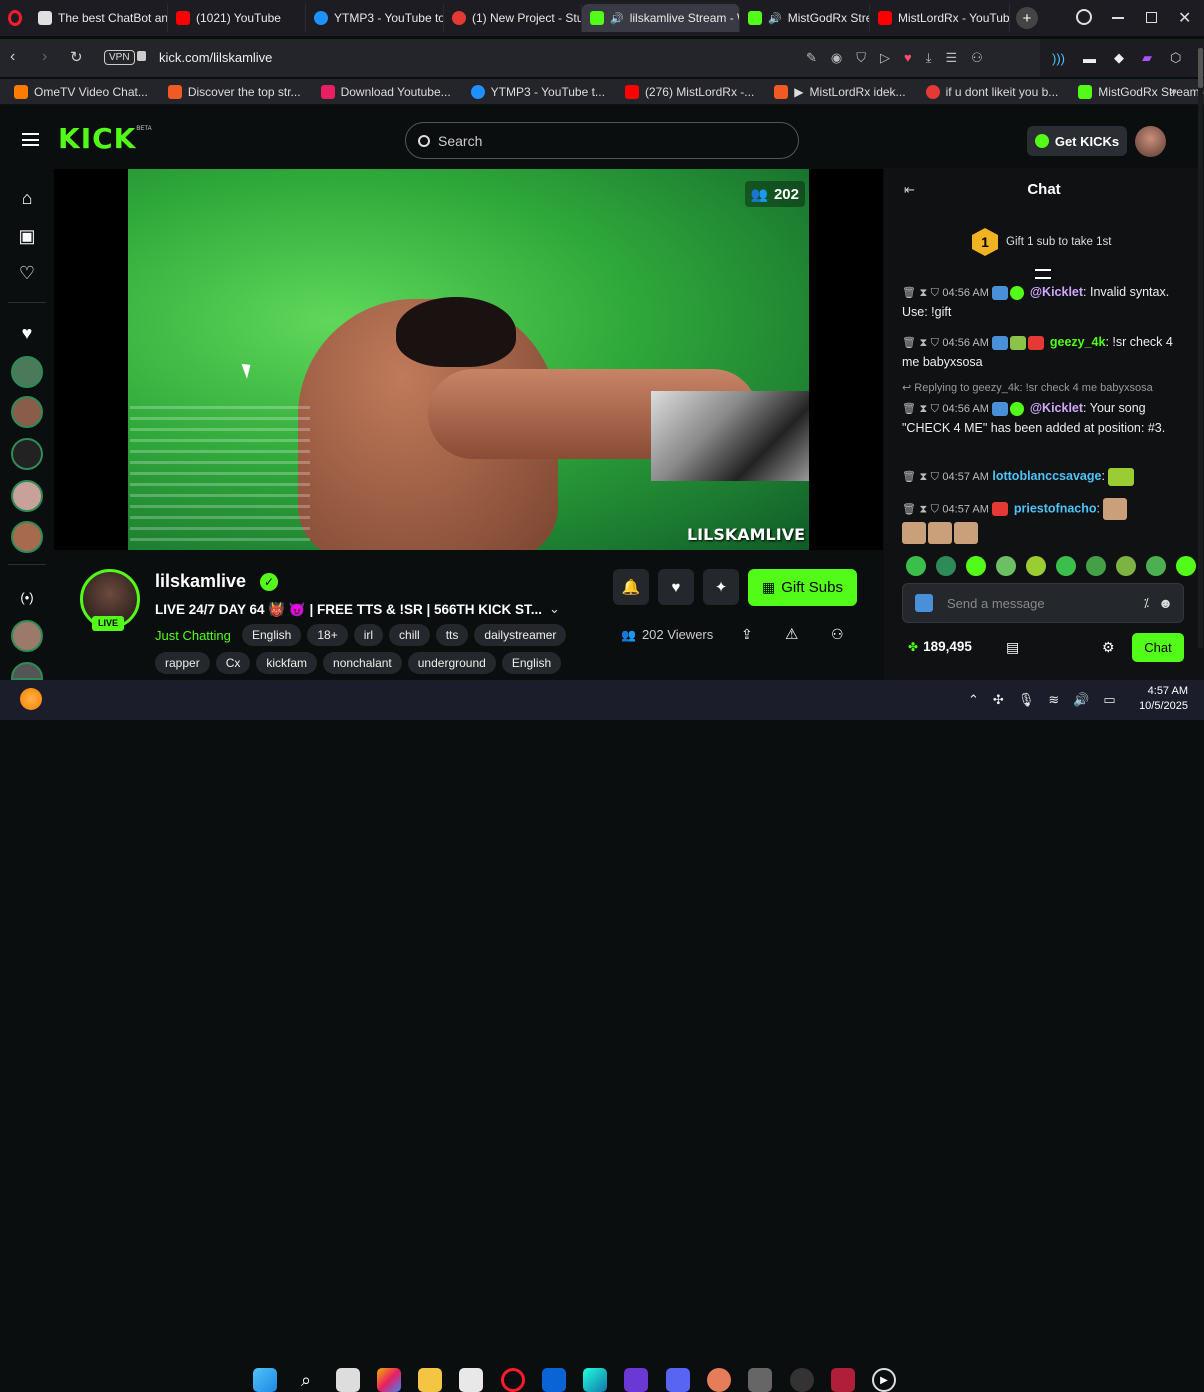 The width and height of the screenshot is (1204, 1392). What do you see at coordinates (287, 663) in the screenshot?
I see `tag: kickfam` at bounding box center [287, 663].